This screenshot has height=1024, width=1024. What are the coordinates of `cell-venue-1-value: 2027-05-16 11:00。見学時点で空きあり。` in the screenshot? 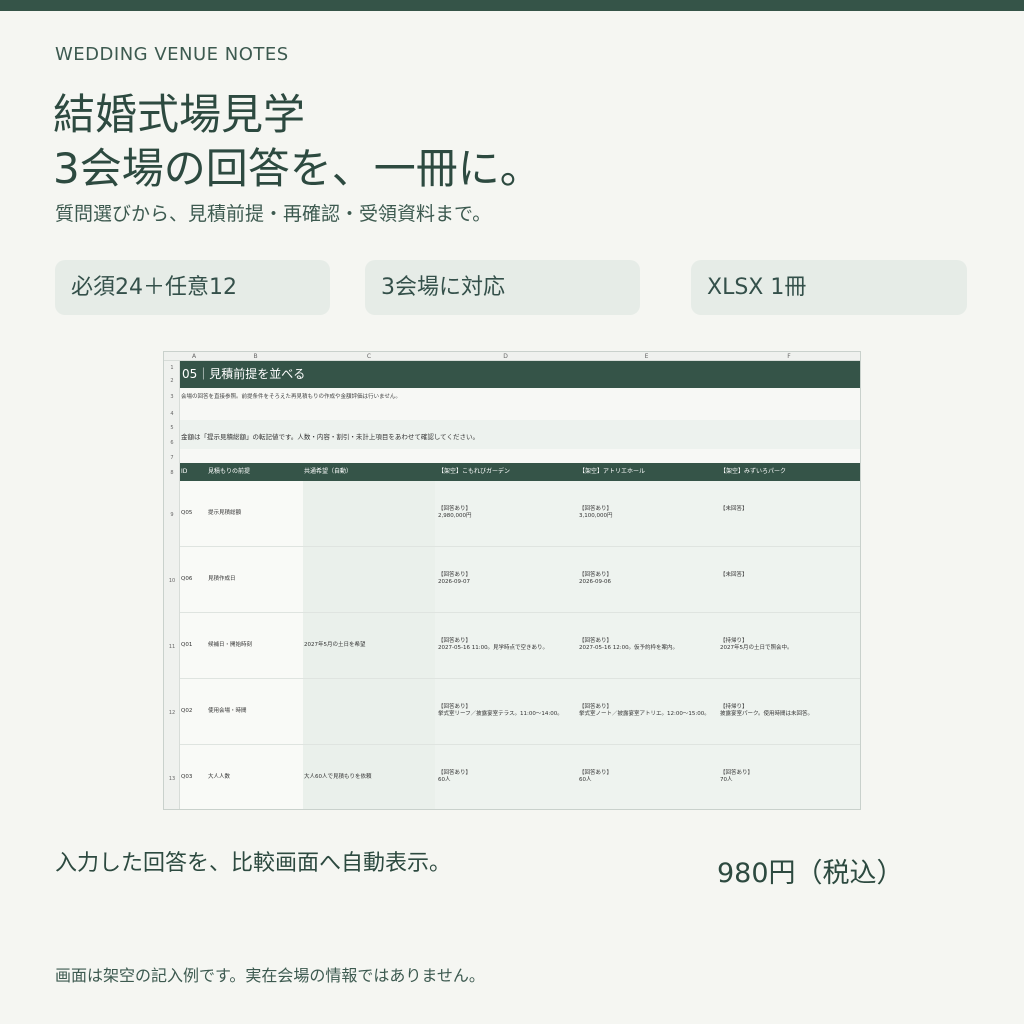 It's located at (493, 648).